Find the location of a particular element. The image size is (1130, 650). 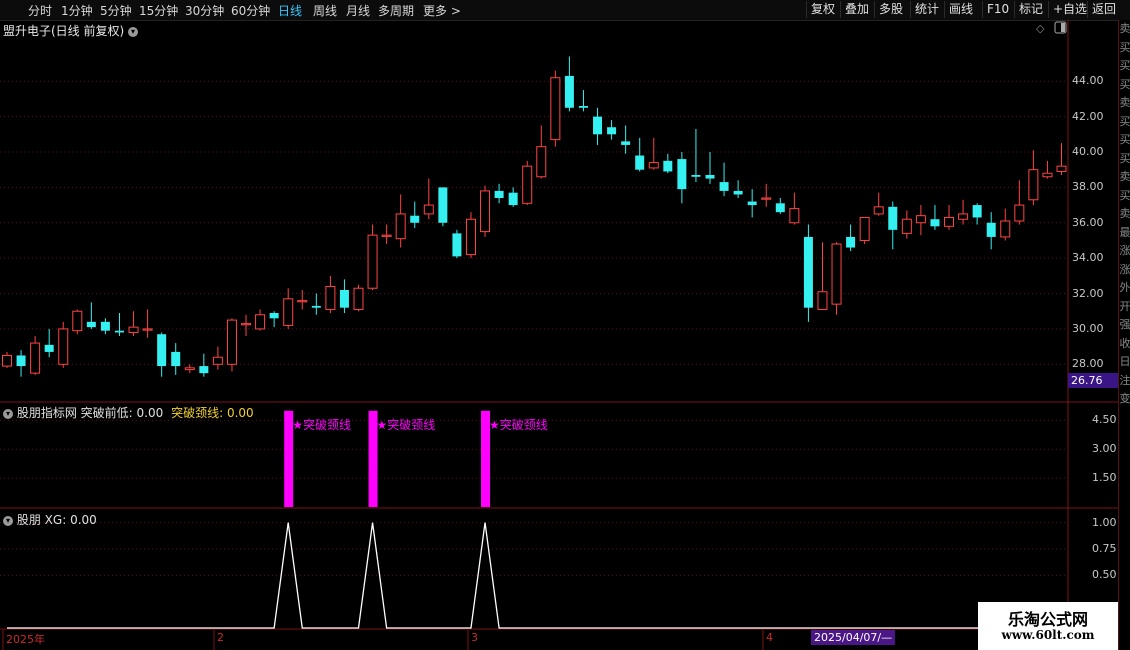

indicator2-field-value: 0.00 is located at coordinates (83, 520).